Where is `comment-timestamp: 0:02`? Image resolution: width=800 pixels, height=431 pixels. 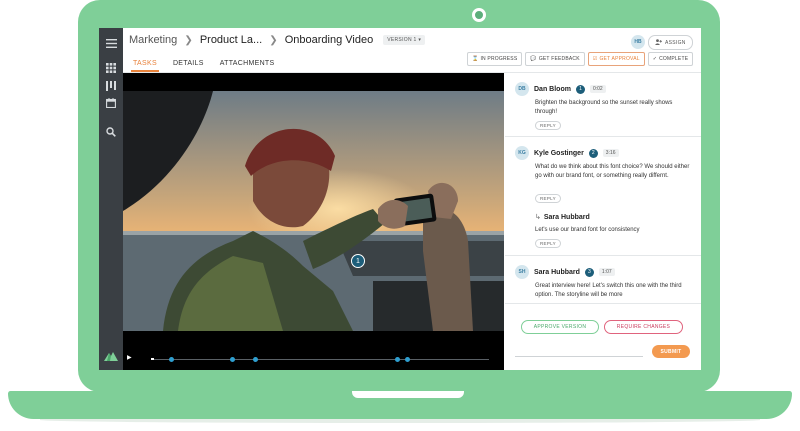
comment-timestamp: 0:02 is located at coordinates (597, 89).